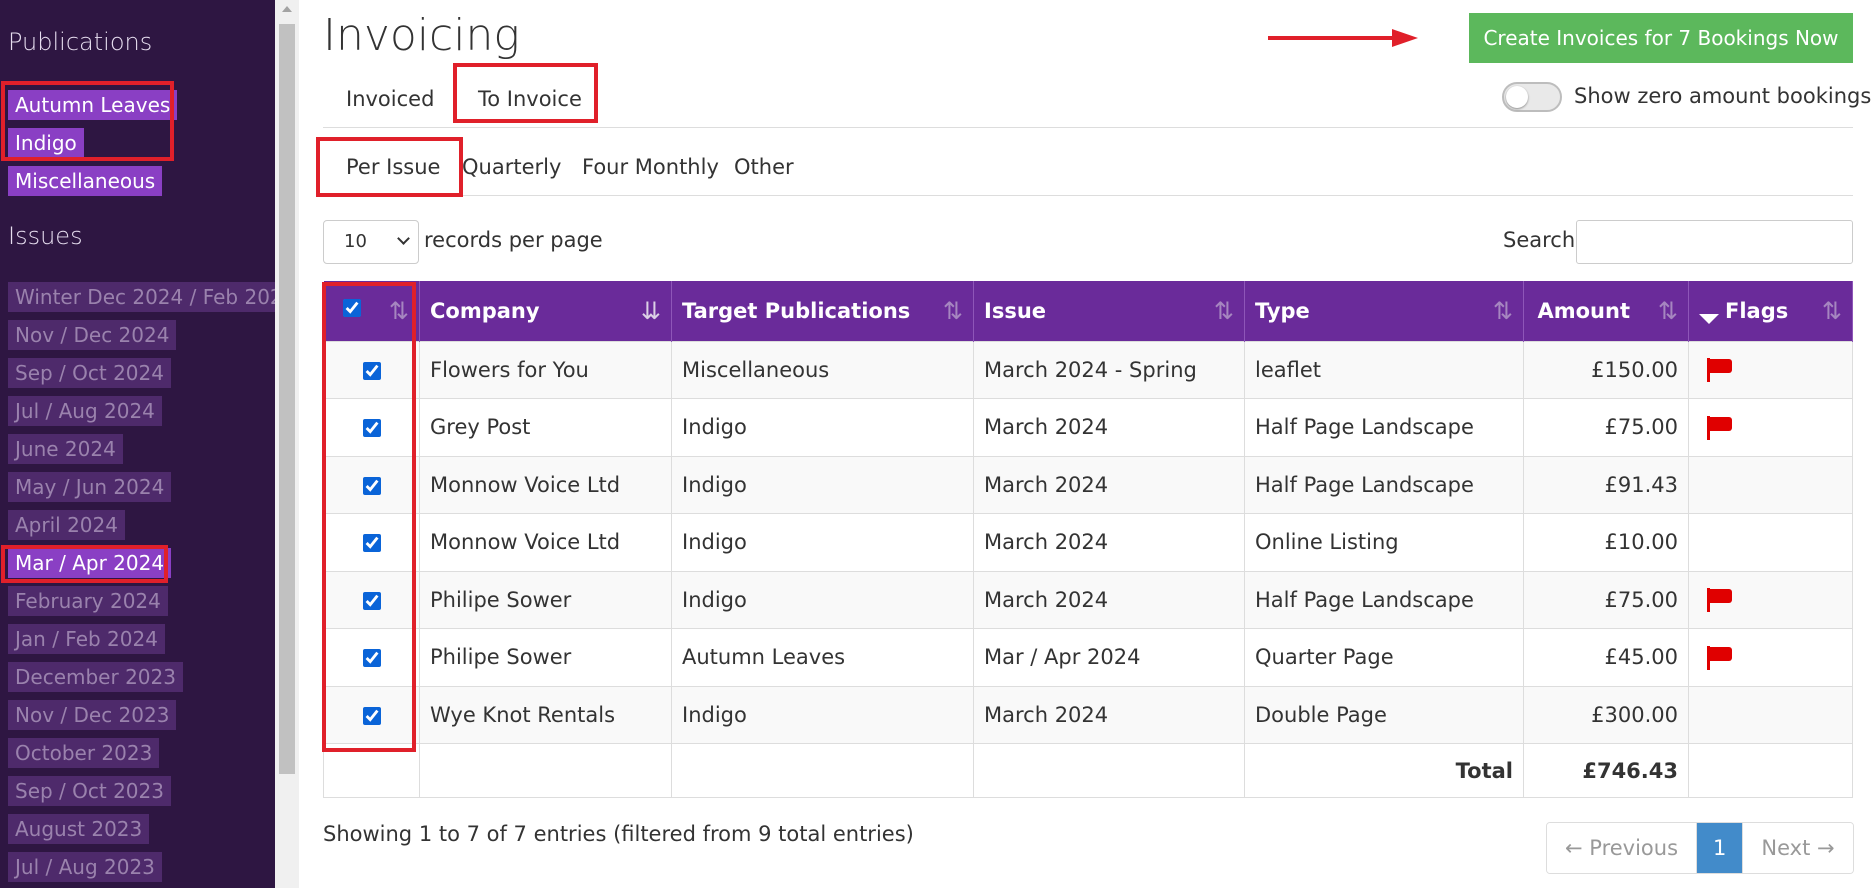  Describe the element at coordinates (287, 9) in the screenshot. I see `scroll-up-arrow-icon` at that location.